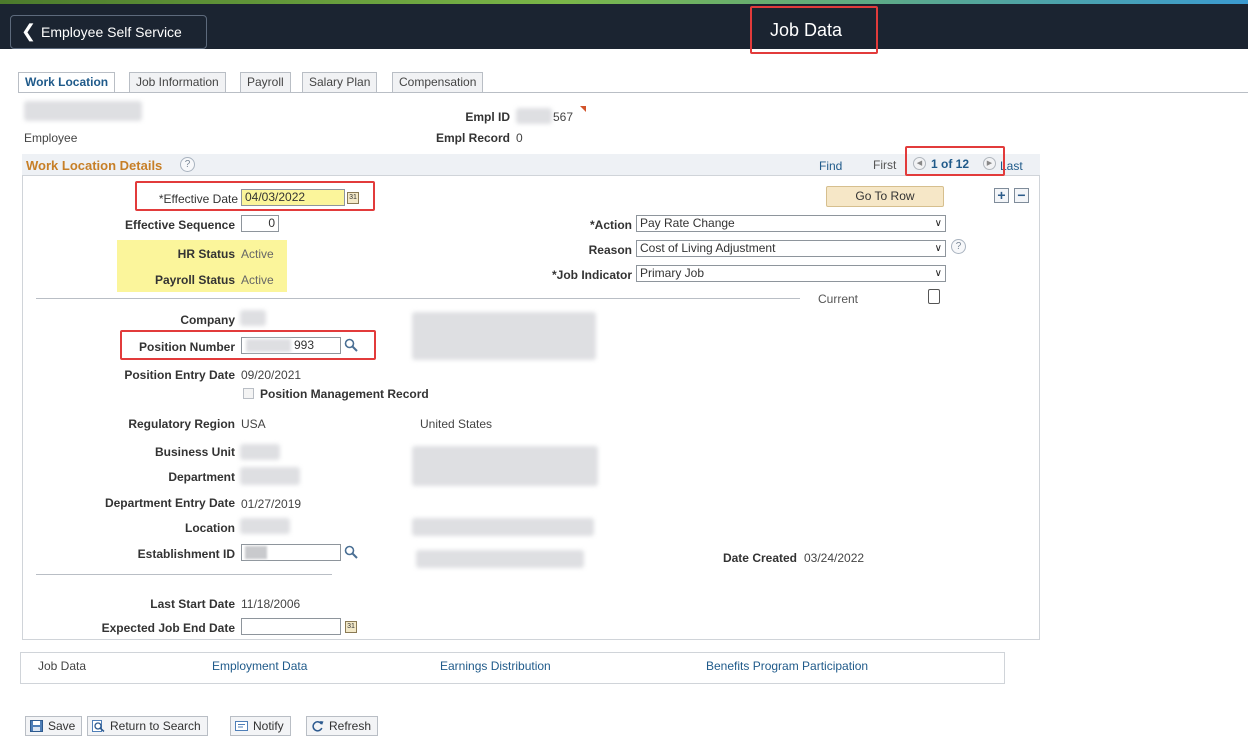 This screenshot has height=738, width=1248. Describe the element at coordinates (456, 424) in the screenshot. I see `regulatory-region-description: United States` at that location.